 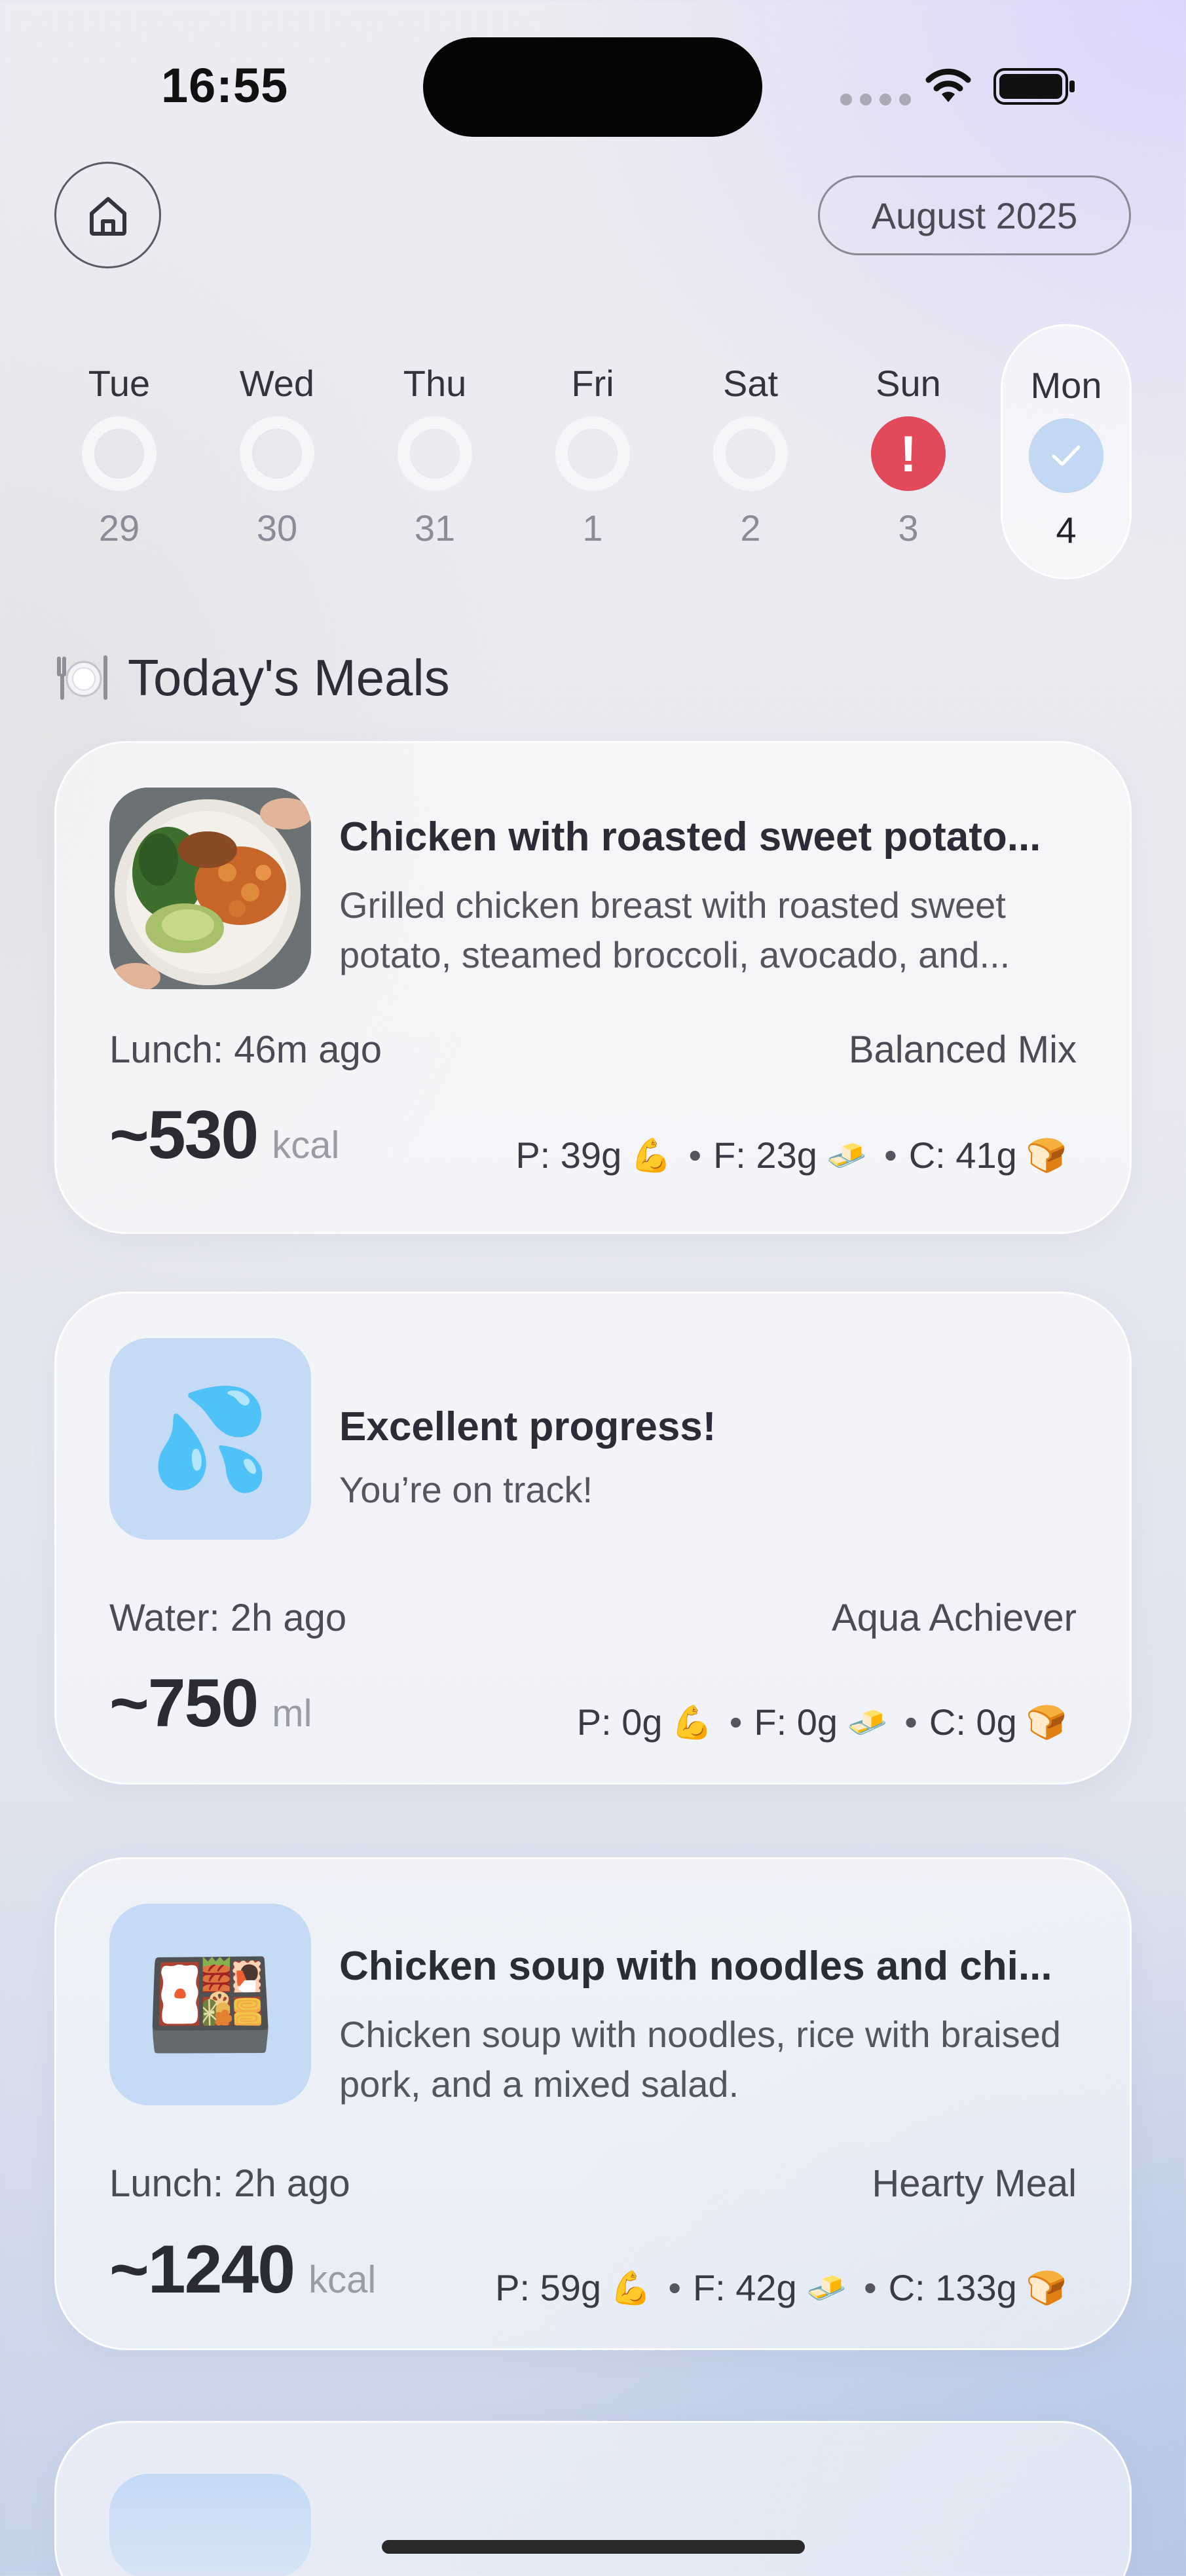 I want to click on water-amount: ~750 ml, so click(x=210, y=1704).